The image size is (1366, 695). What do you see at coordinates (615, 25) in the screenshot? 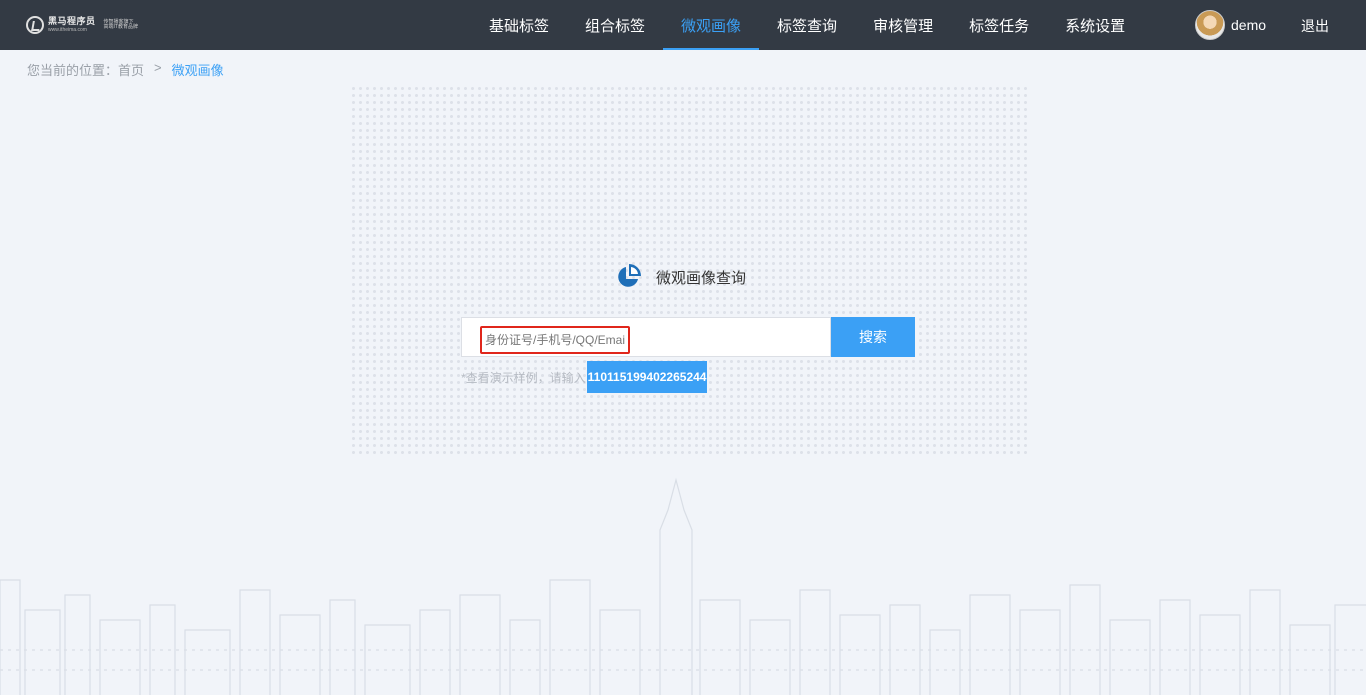
I see `nav-item-combined-tags: 组合标签` at bounding box center [615, 25].